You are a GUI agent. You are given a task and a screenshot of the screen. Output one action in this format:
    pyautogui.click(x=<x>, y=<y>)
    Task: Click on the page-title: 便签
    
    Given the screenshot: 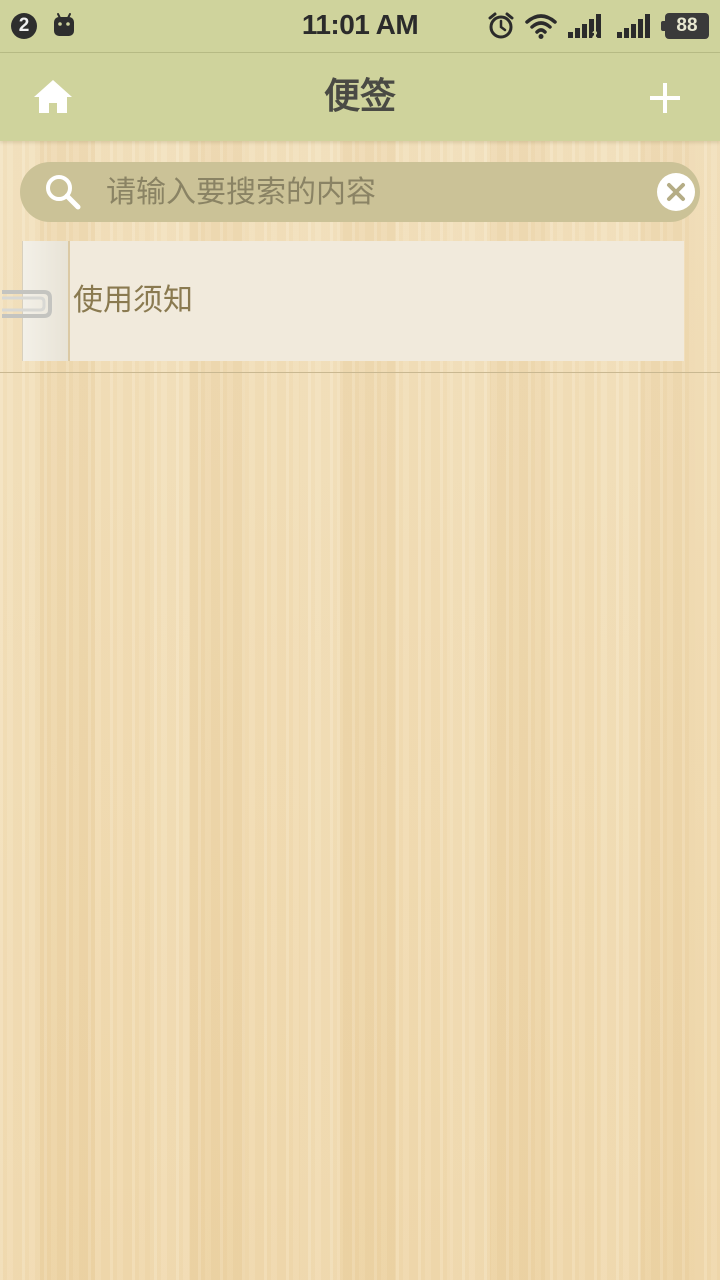 What is the action you would take?
    pyautogui.click(x=359, y=96)
    